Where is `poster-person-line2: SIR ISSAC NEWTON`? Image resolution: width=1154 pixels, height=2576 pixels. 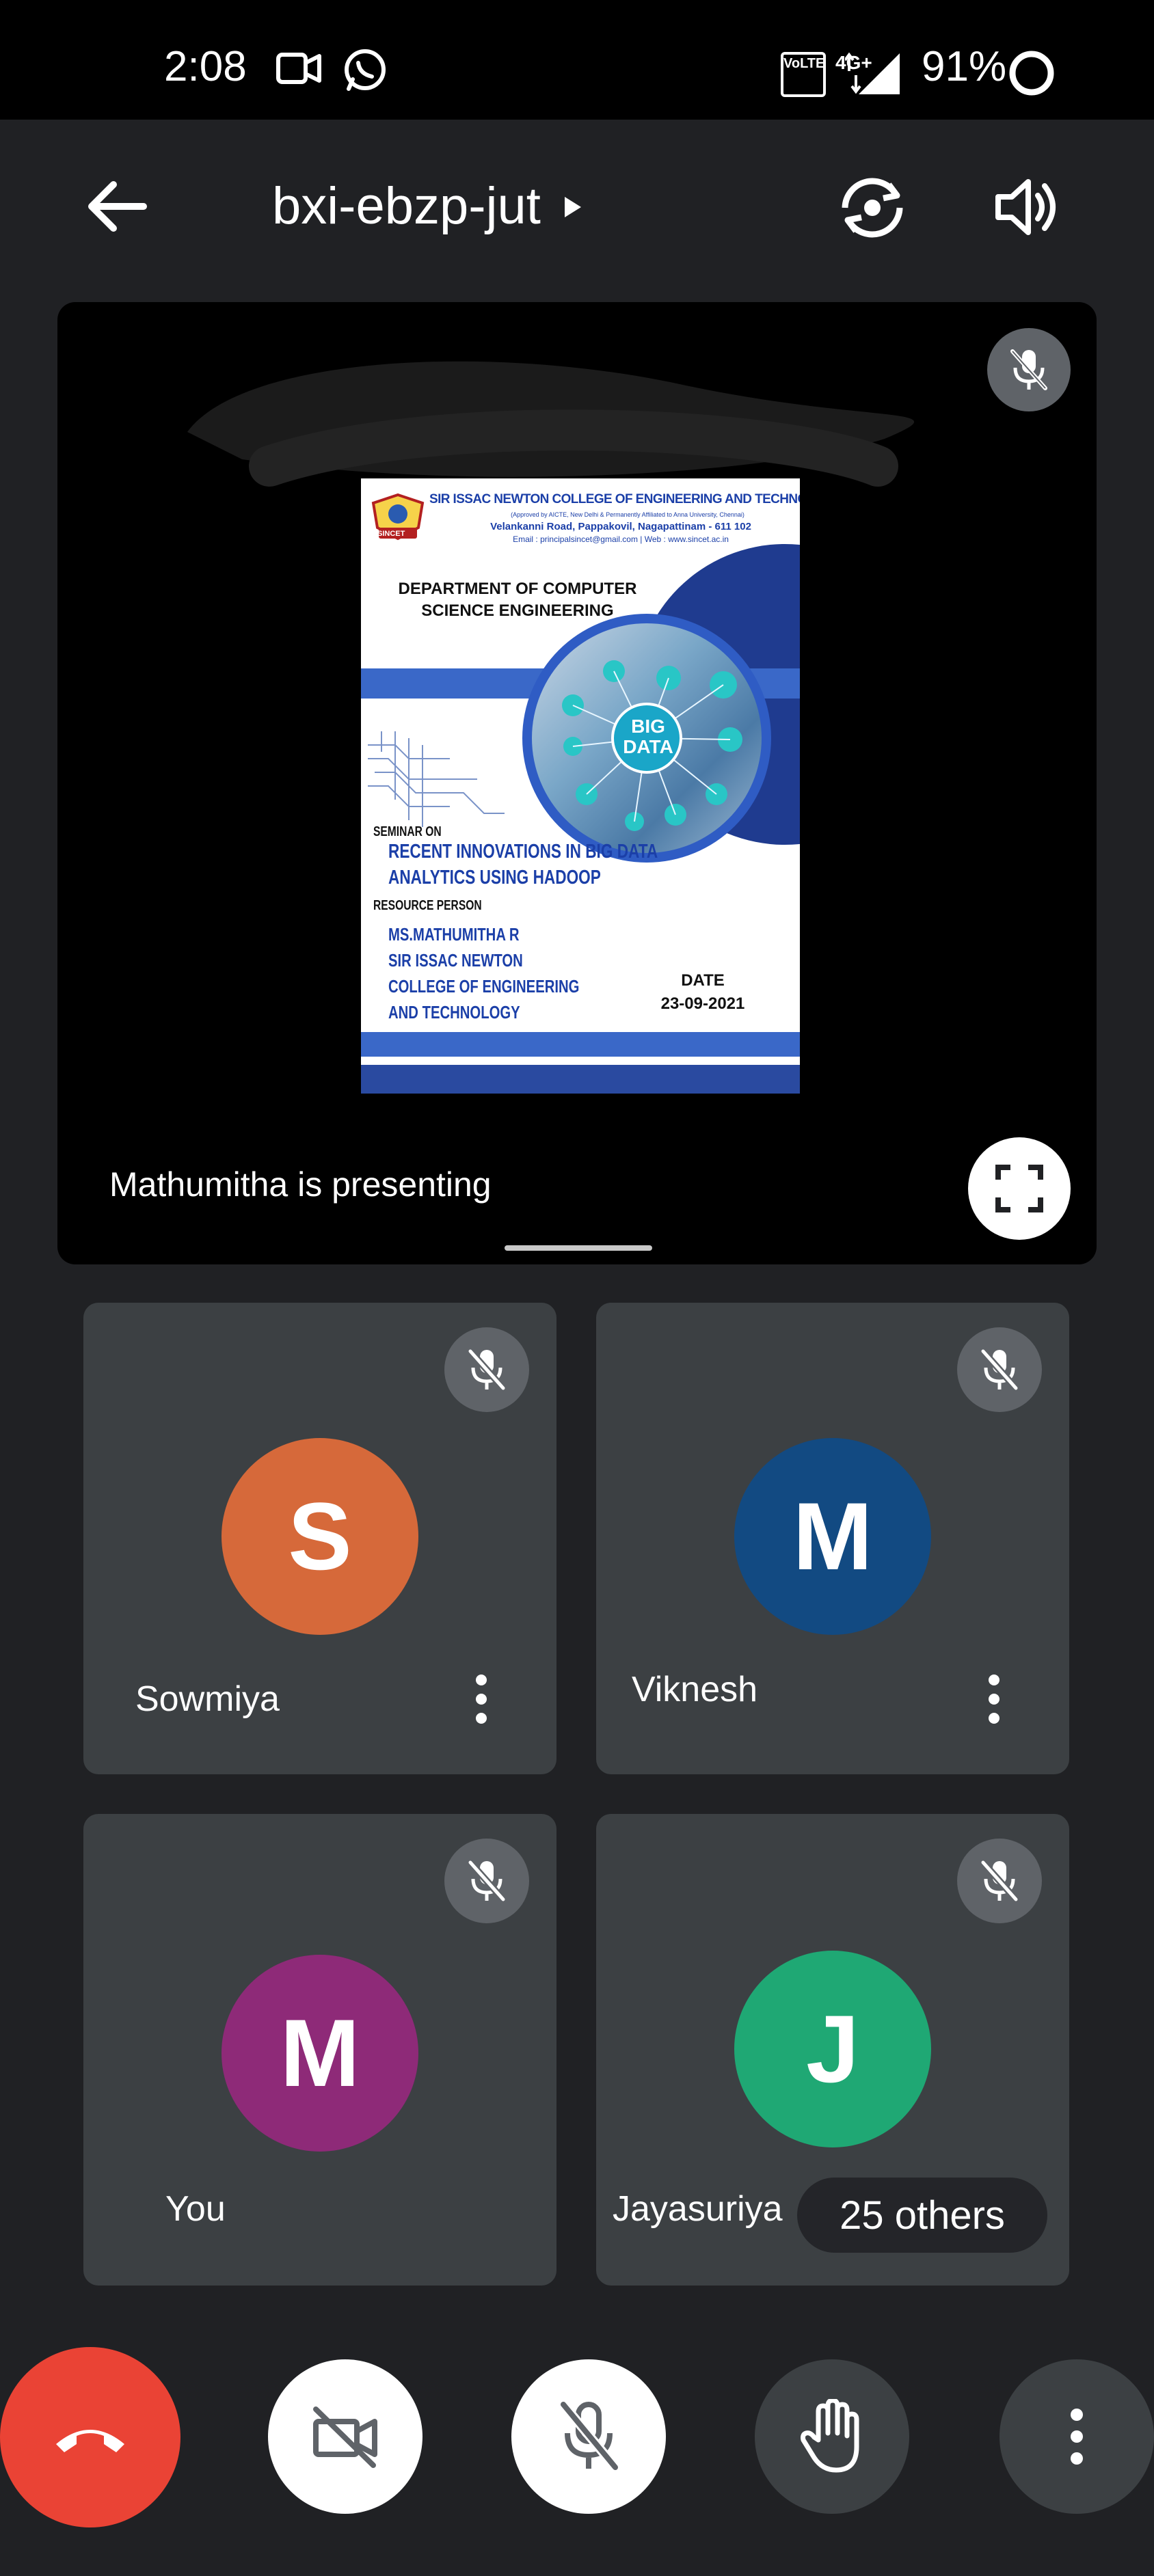 poster-person-line2: SIR ISSAC NEWTON is located at coordinates (456, 961).